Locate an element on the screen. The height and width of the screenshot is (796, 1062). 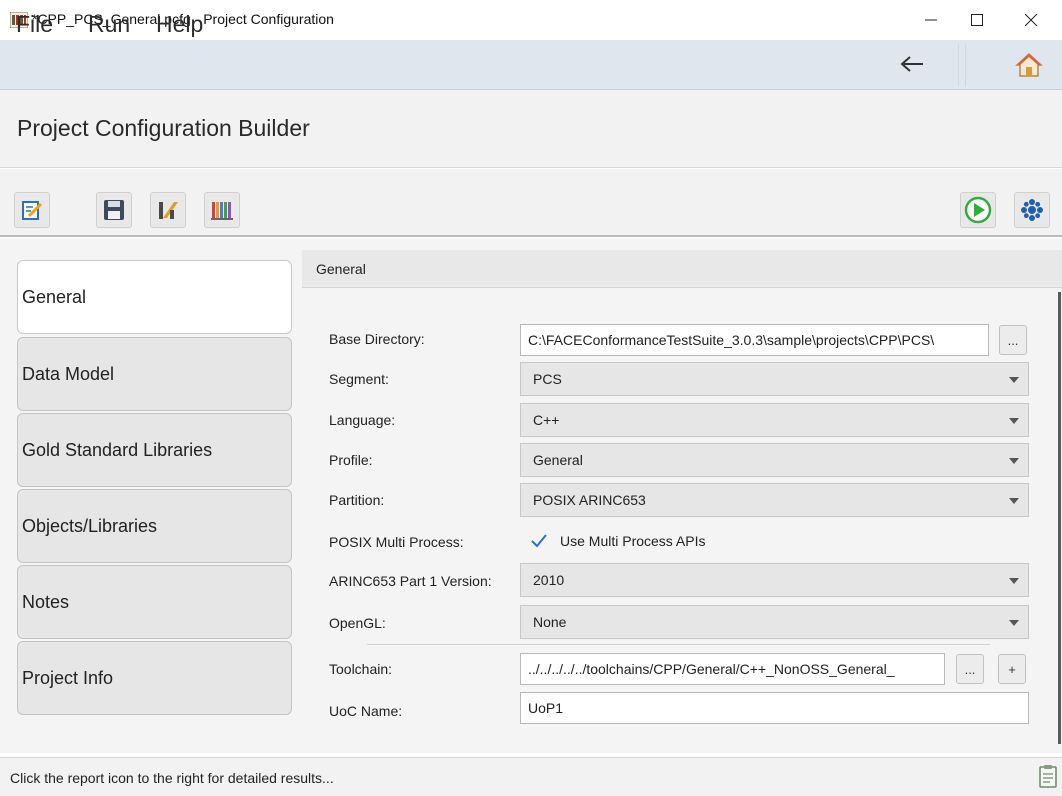
tab-gold-standard-libraries: Gold Standard Libraries is located at coordinates (154, 450).